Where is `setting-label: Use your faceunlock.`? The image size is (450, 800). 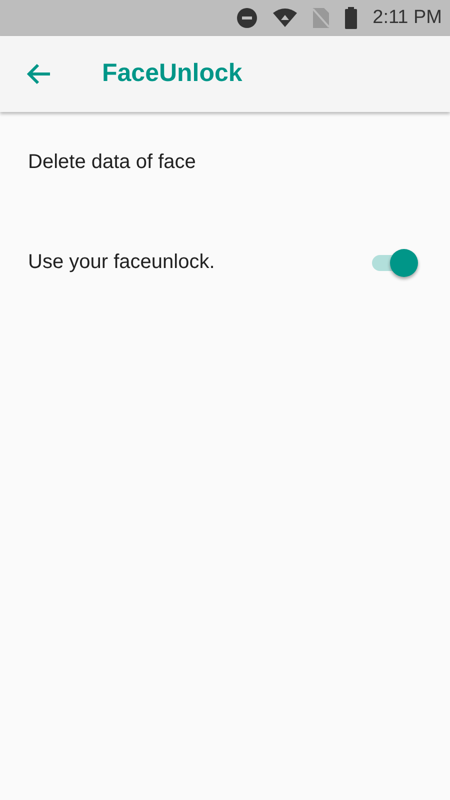 setting-label: Use your faceunlock. is located at coordinates (121, 262).